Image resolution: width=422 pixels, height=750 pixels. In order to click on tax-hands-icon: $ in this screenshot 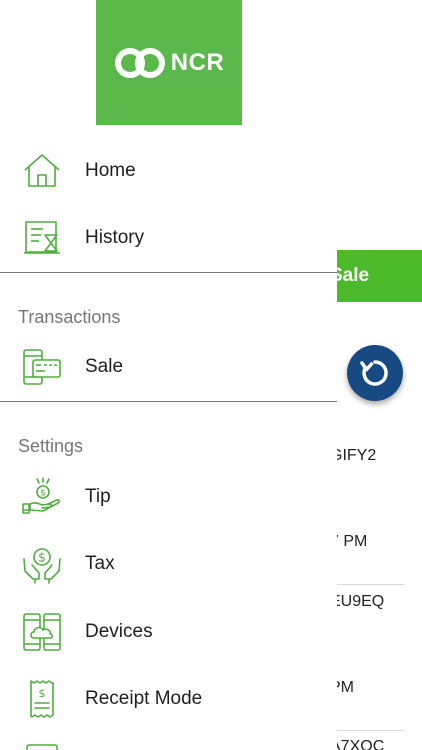, I will do `click(42, 564)`.